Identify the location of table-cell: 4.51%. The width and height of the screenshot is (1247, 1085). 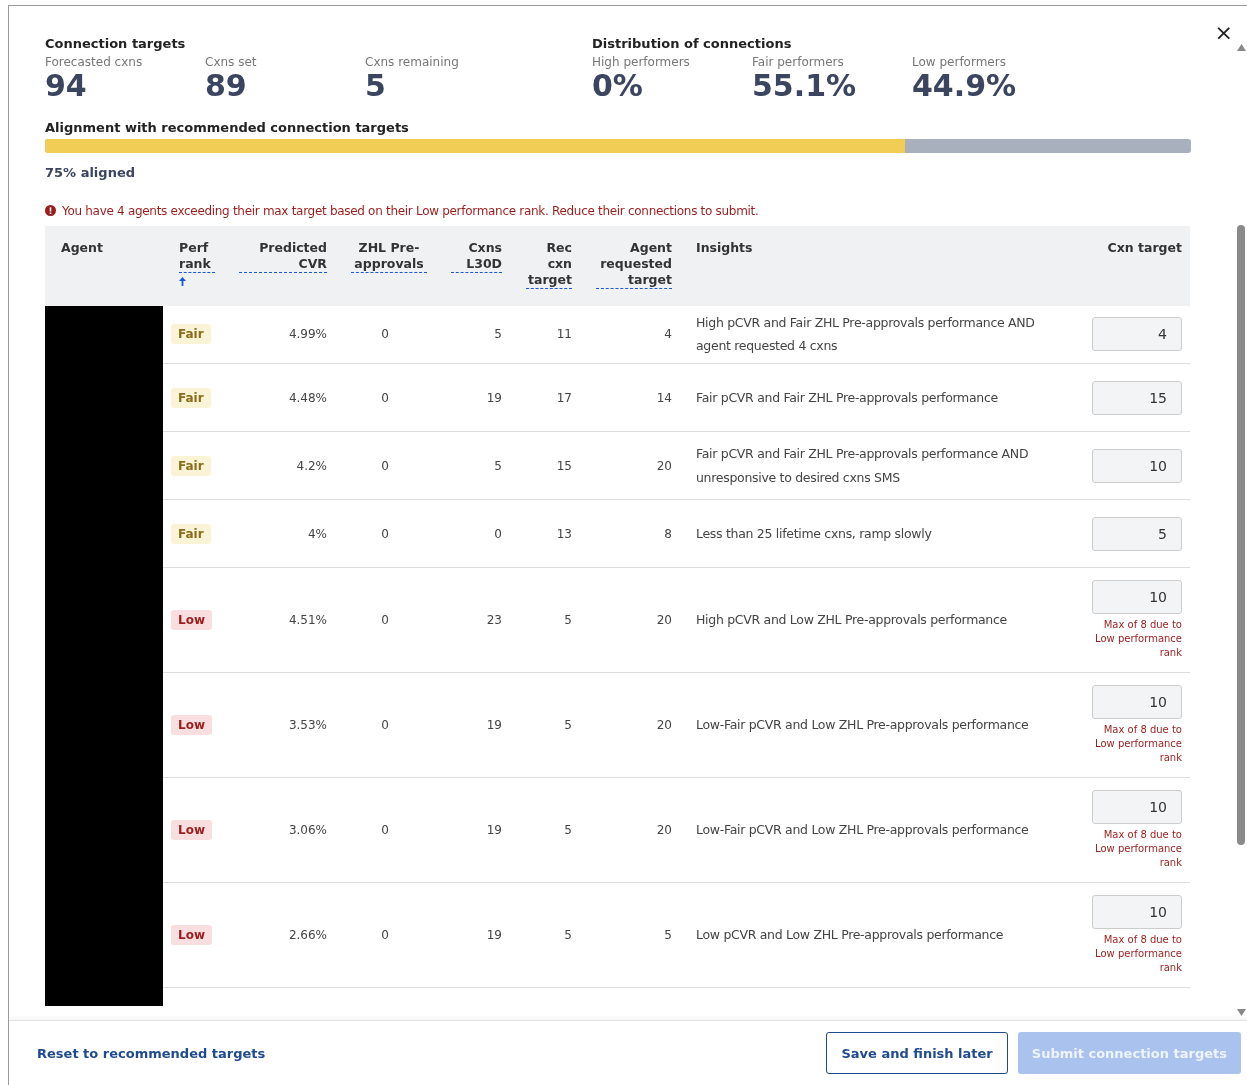
(307, 620).